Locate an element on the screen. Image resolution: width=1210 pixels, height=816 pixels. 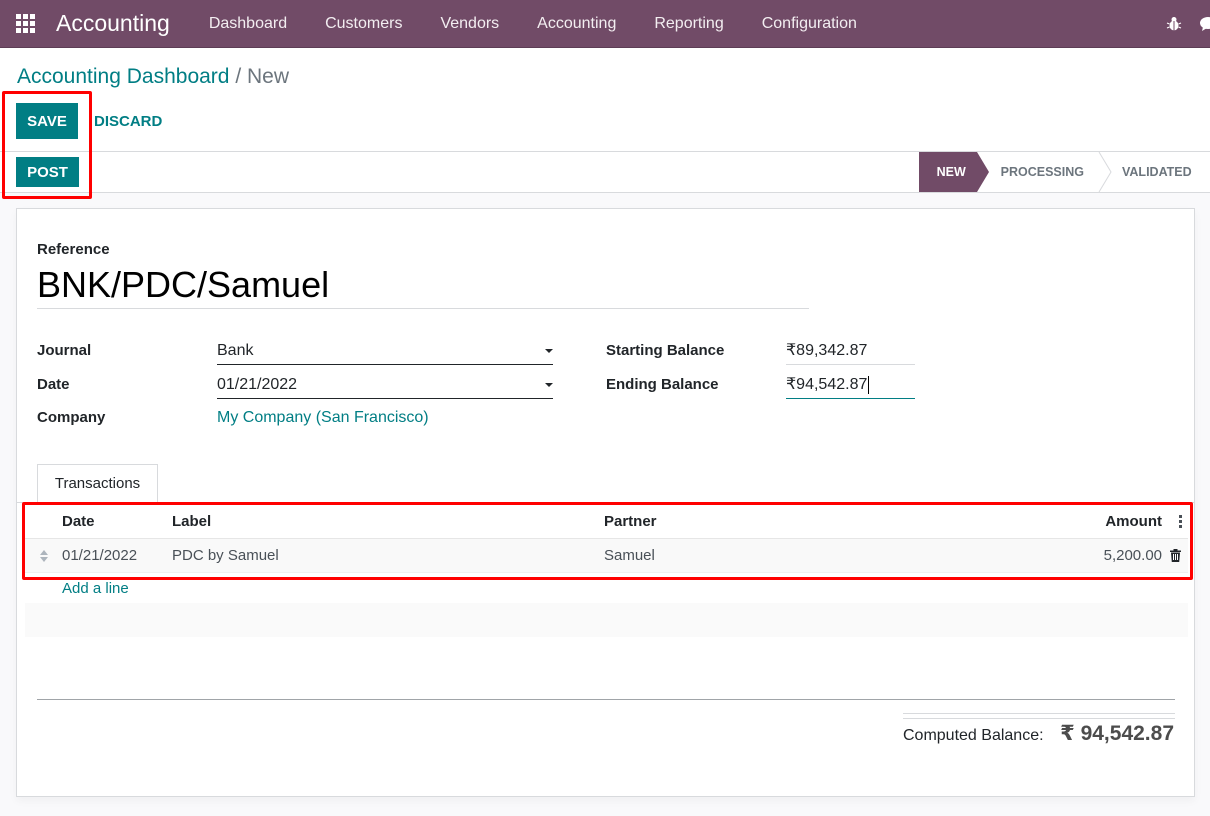
stage-processing: PROCESSING is located at coordinates (1043, 172).